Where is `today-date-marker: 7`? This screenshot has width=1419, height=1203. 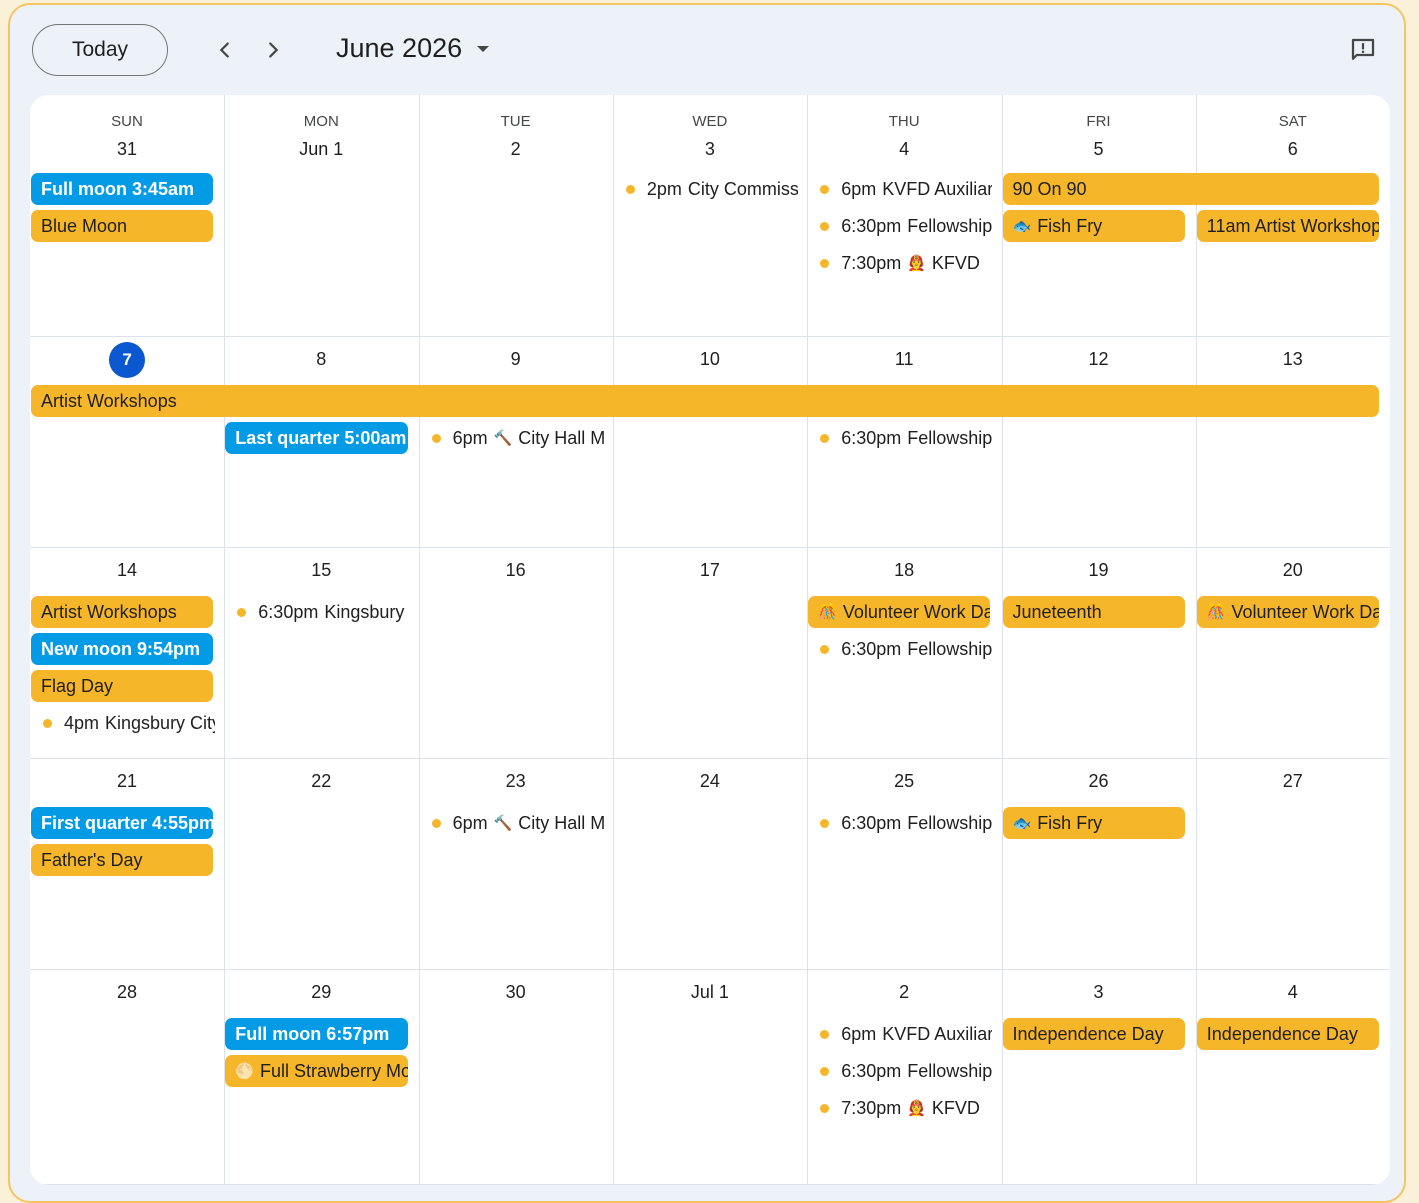
today-date-marker: 7 is located at coordinates (127, 360).